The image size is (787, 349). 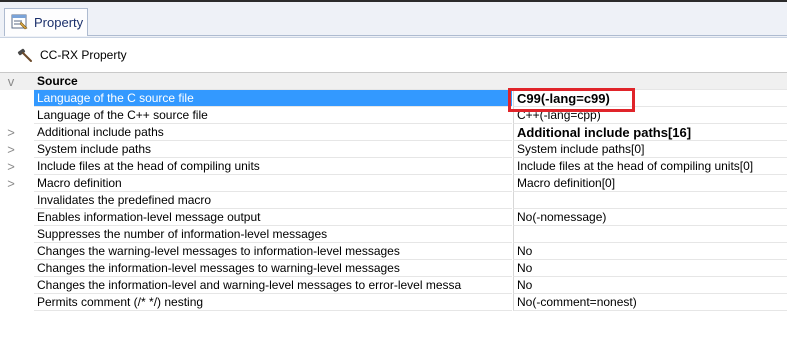 I want to click on property-value: System include paths[0], so click(x=650, y=149).